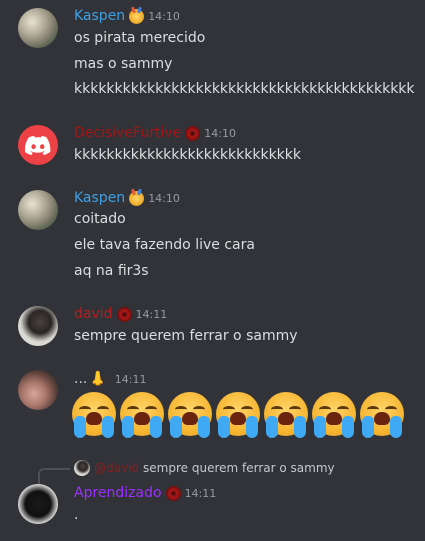  What do you see at coordinates (140, 38) in the screenshot?
I see `message-text: os pirata merecido` at bounding box center [140, 38].